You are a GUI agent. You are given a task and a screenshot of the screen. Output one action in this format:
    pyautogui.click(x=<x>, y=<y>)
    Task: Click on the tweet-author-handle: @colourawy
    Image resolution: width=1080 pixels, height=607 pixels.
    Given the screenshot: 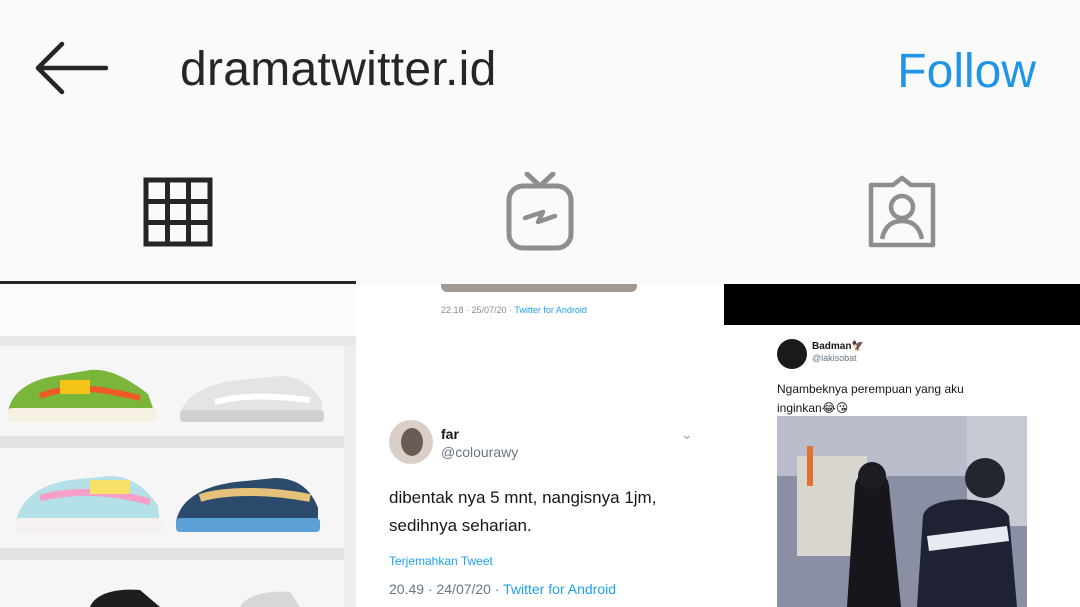 What is the action you would take?
    pyautogui.click(x=480, y=452)
    